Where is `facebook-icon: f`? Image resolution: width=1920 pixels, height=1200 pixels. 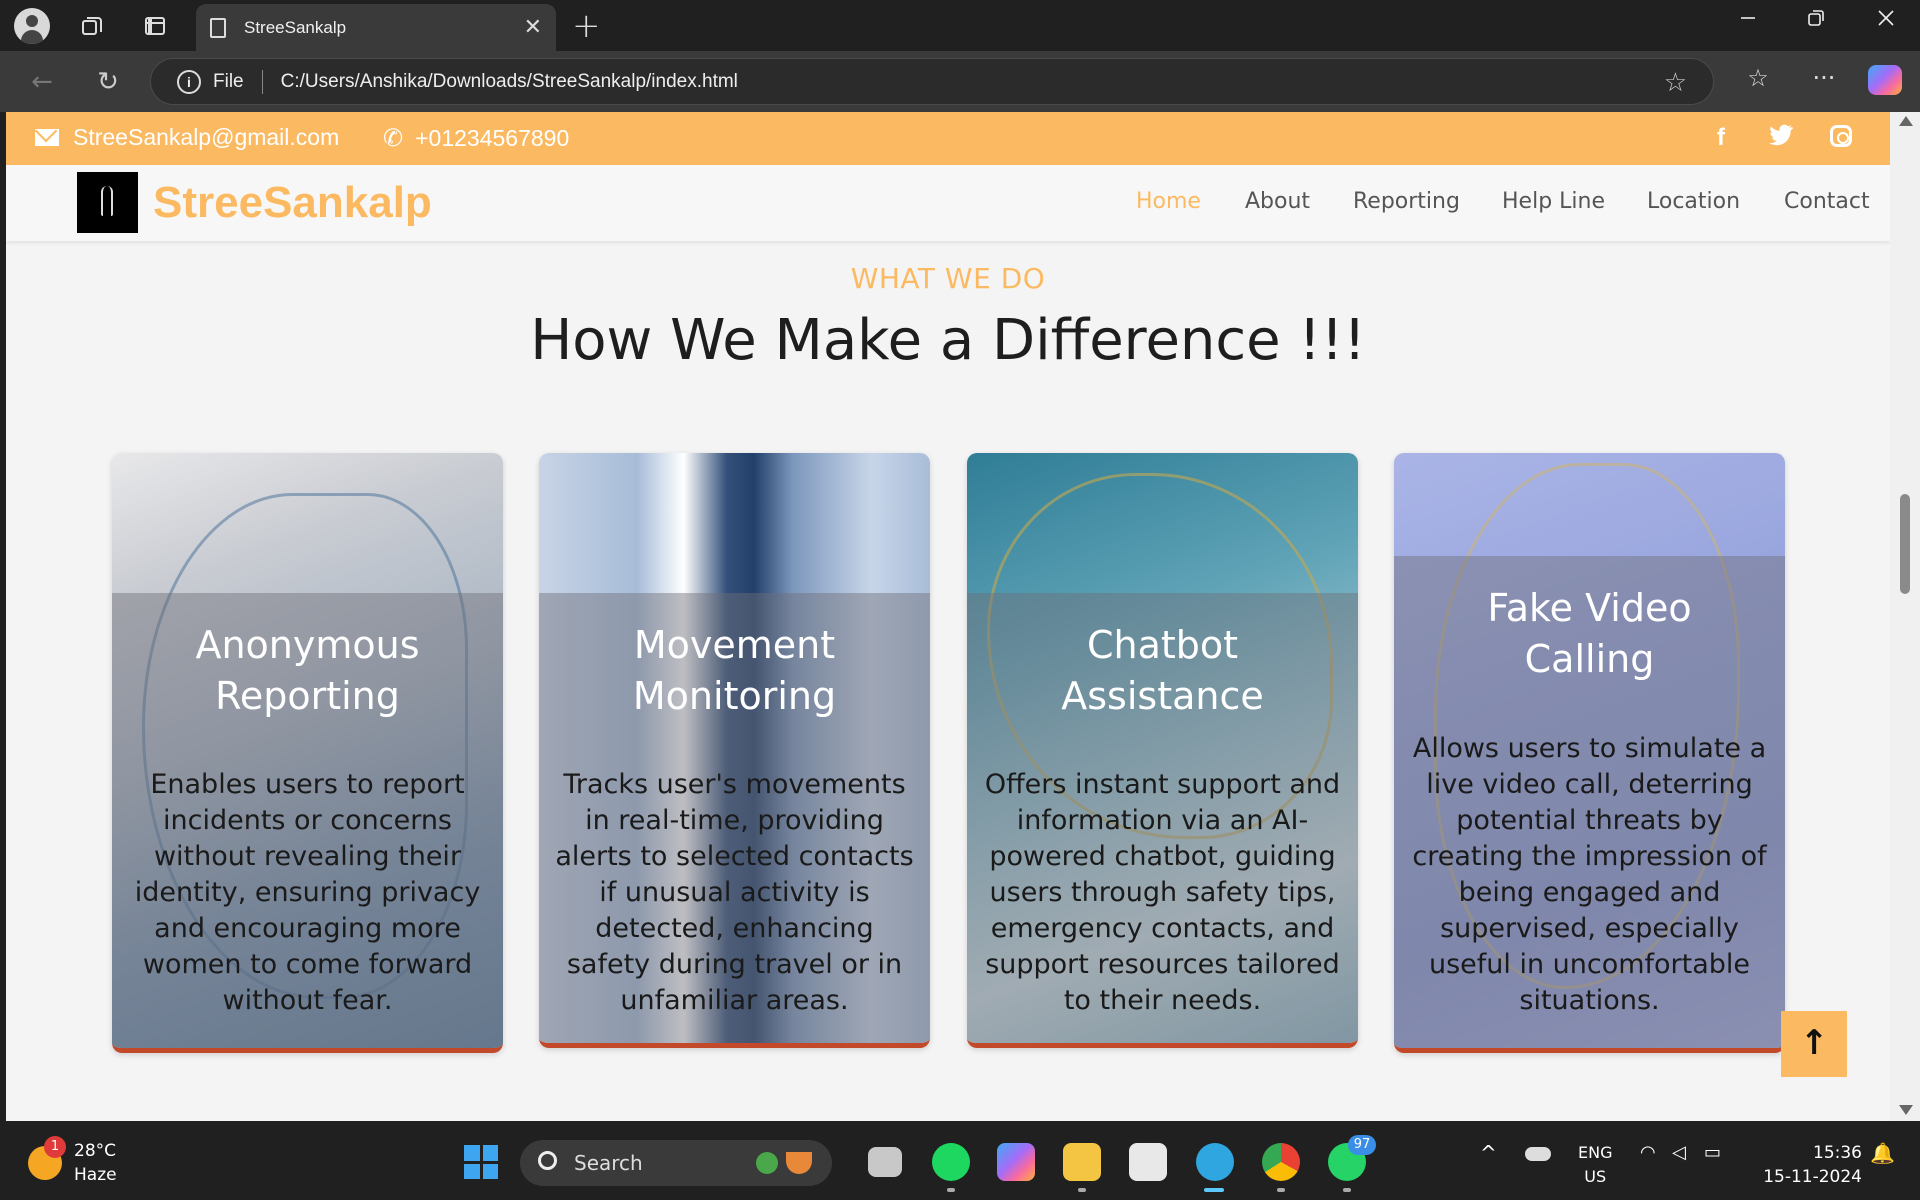 facebook-icon: f is located at coordinates (1721, 138).